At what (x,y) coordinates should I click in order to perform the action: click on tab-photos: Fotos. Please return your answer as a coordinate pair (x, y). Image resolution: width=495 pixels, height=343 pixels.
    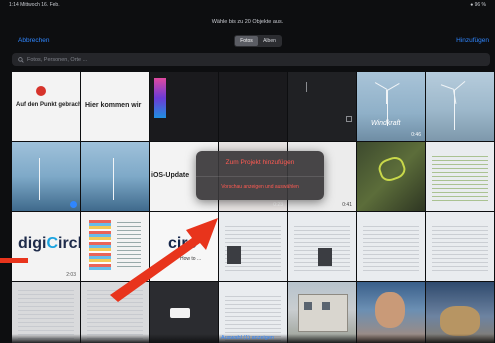
    Looking at the image, I should click on (246, 41).